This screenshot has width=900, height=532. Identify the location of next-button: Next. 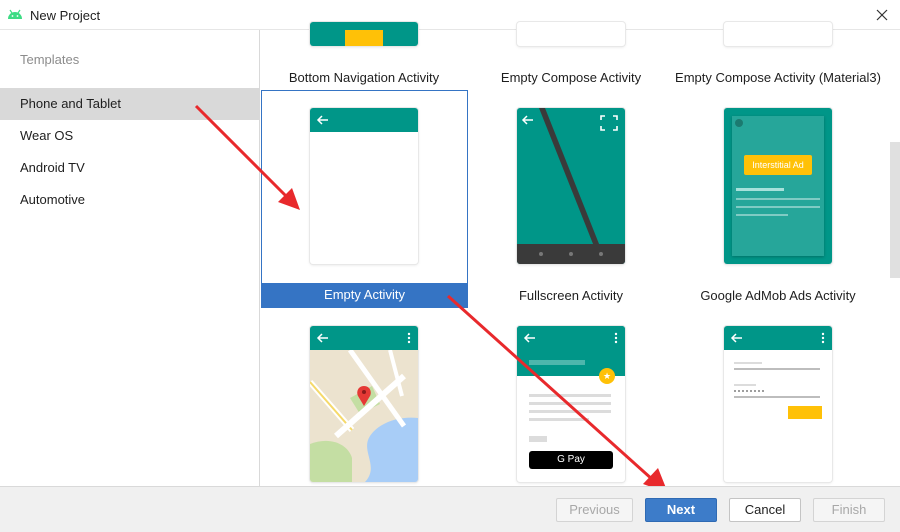
(681, 510).